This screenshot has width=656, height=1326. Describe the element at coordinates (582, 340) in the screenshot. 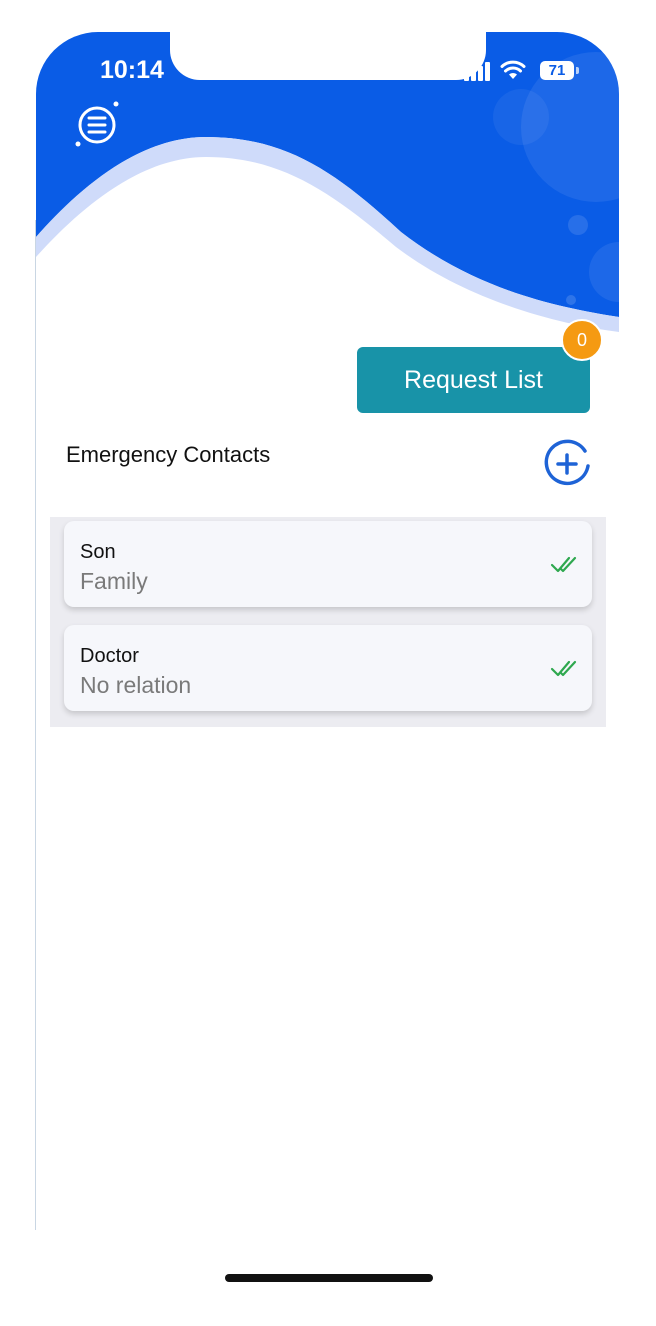

I see `request-count-badge: 0` at that location.